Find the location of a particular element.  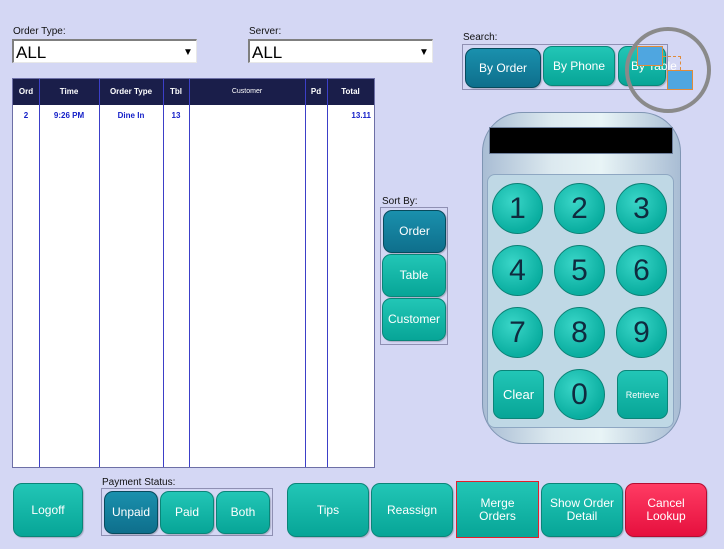

unpaid-button: Unpaid is located at coordinates (131, 512).